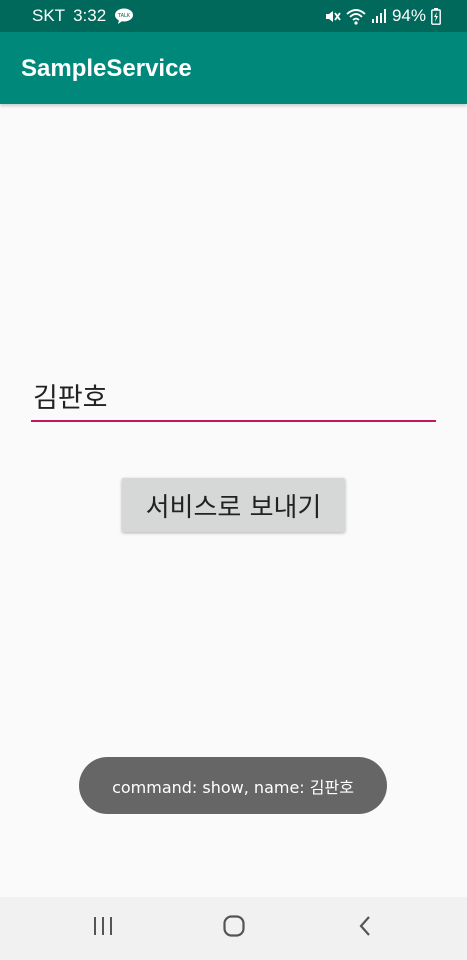  I want to click on talk-icon: TALK, so click(124, 16).